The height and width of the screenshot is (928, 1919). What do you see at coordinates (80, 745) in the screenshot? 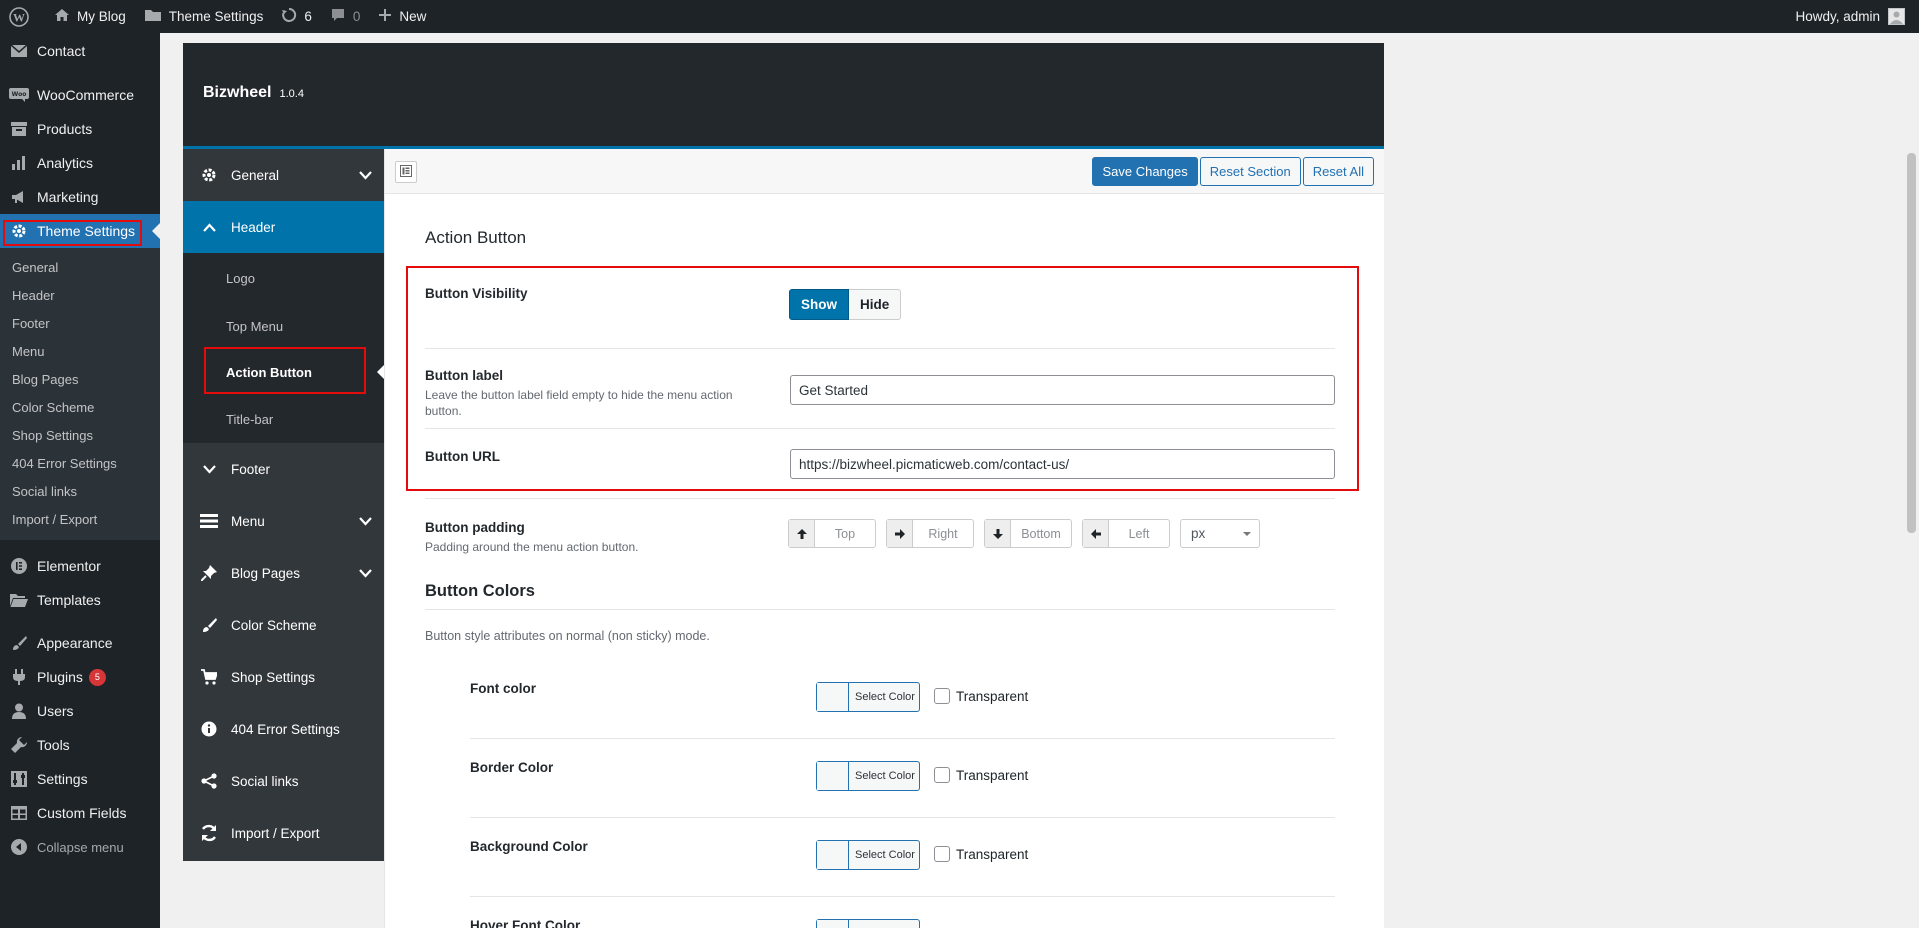
I see `menu-tools: Tools` at bounding box center [80, 745].